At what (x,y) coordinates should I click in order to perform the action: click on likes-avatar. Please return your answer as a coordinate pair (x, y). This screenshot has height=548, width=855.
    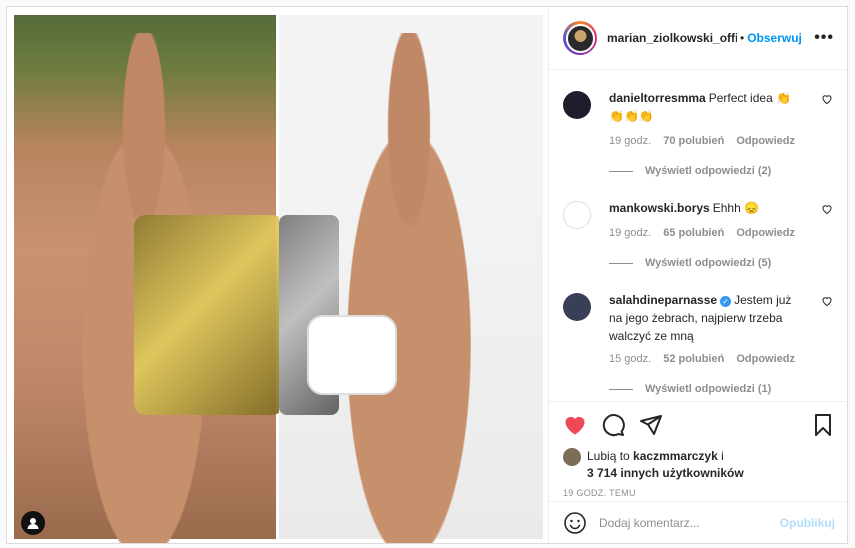
    Looking at the image, I should click on (572, 457).